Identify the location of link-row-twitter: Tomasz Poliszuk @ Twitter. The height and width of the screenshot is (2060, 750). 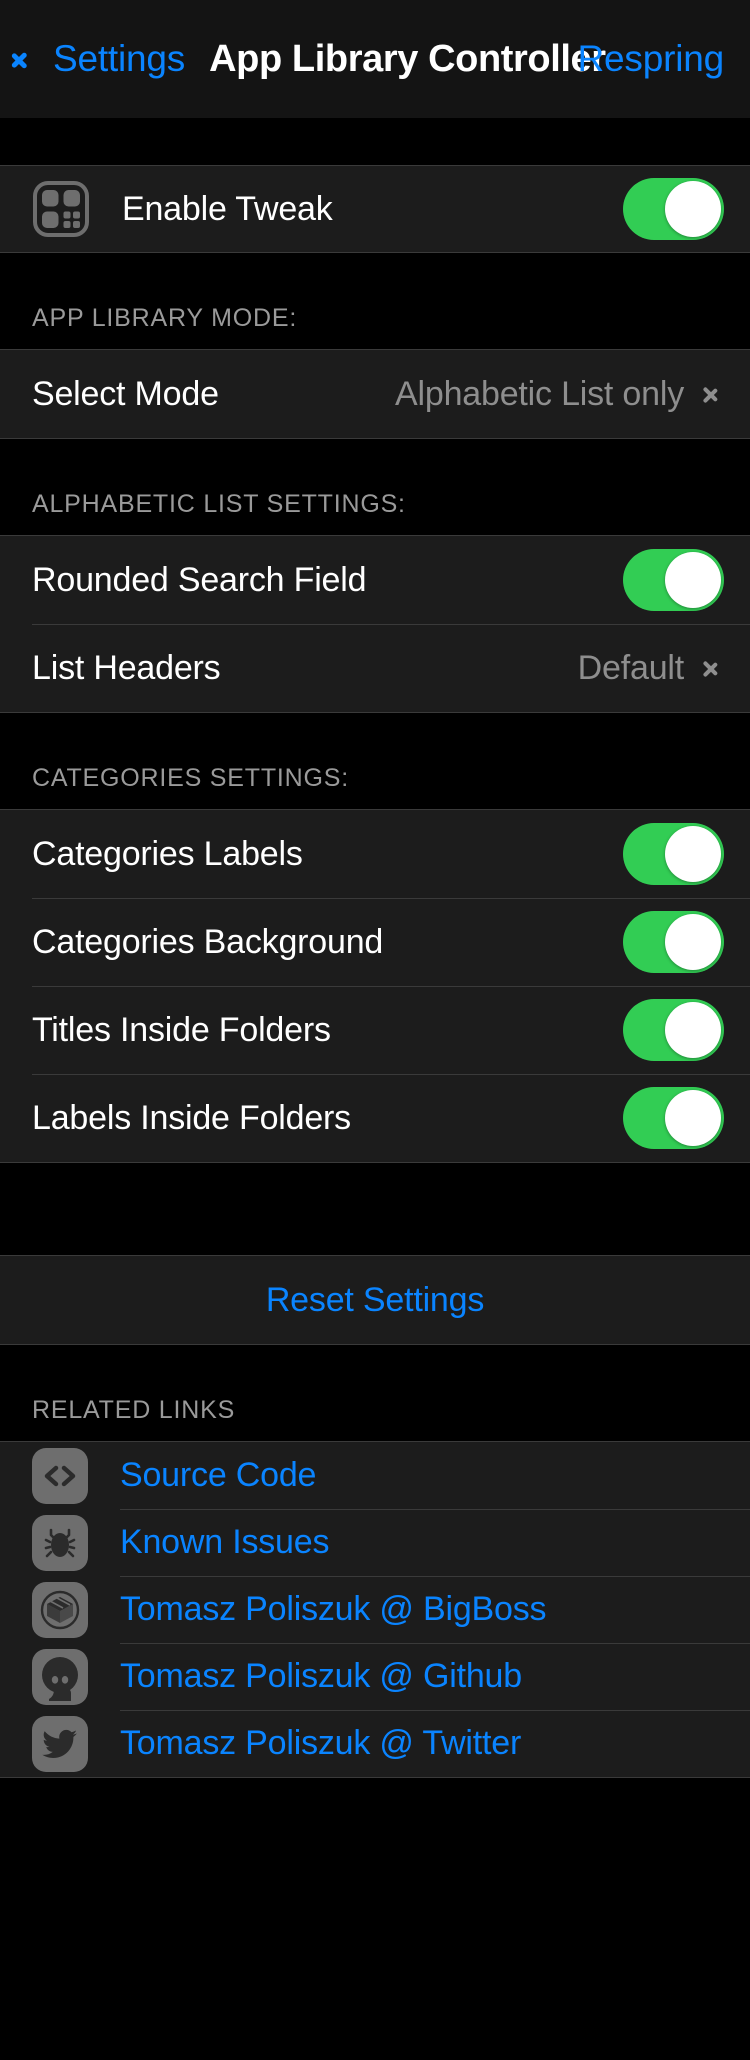
(375, 1743).